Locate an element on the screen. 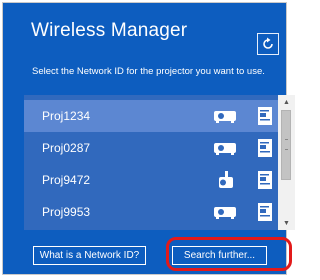 The height and width of the screenshot is (280, 320). refresh-icon is located at coordinates (268, 43).